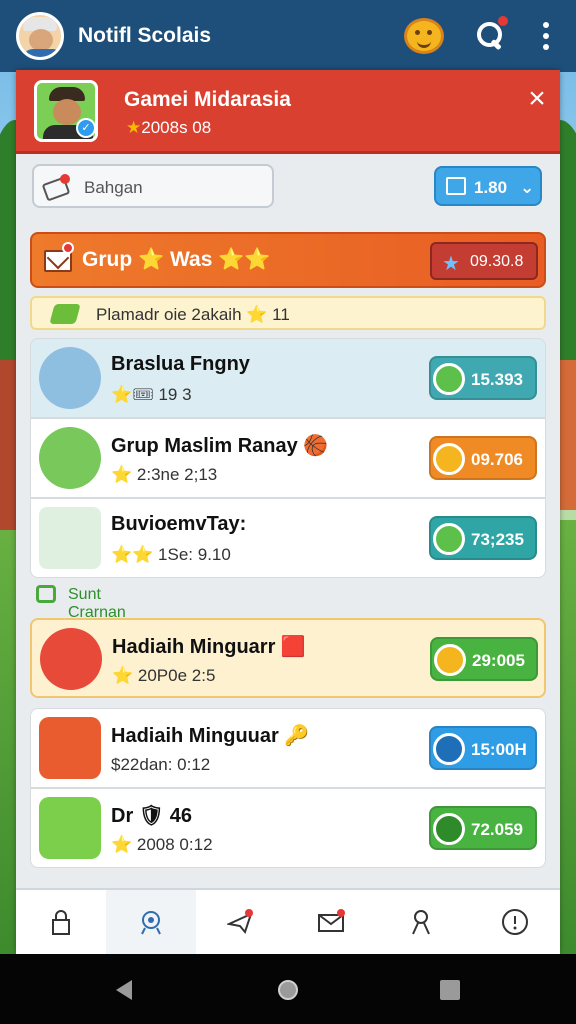 The image size is (576, 1024). I want to click on back-icon, so click(124, 990).